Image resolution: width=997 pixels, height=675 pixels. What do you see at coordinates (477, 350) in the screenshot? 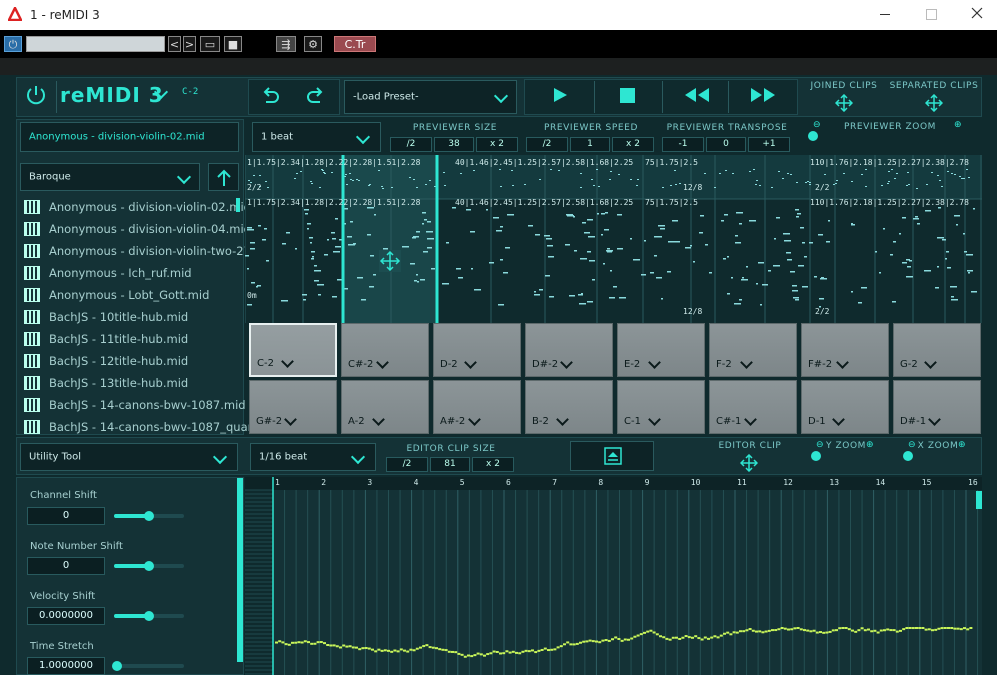
I see `pad-d-2: D-2` at bounding box center [477, 350].